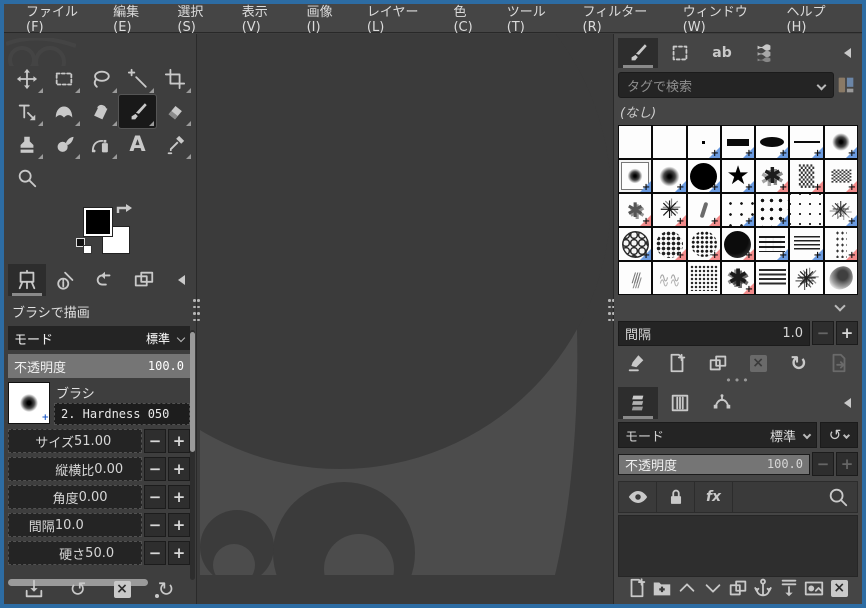 The image size is (866, 608). I want to click on fuzzy-select-tool, so click(137, 78).